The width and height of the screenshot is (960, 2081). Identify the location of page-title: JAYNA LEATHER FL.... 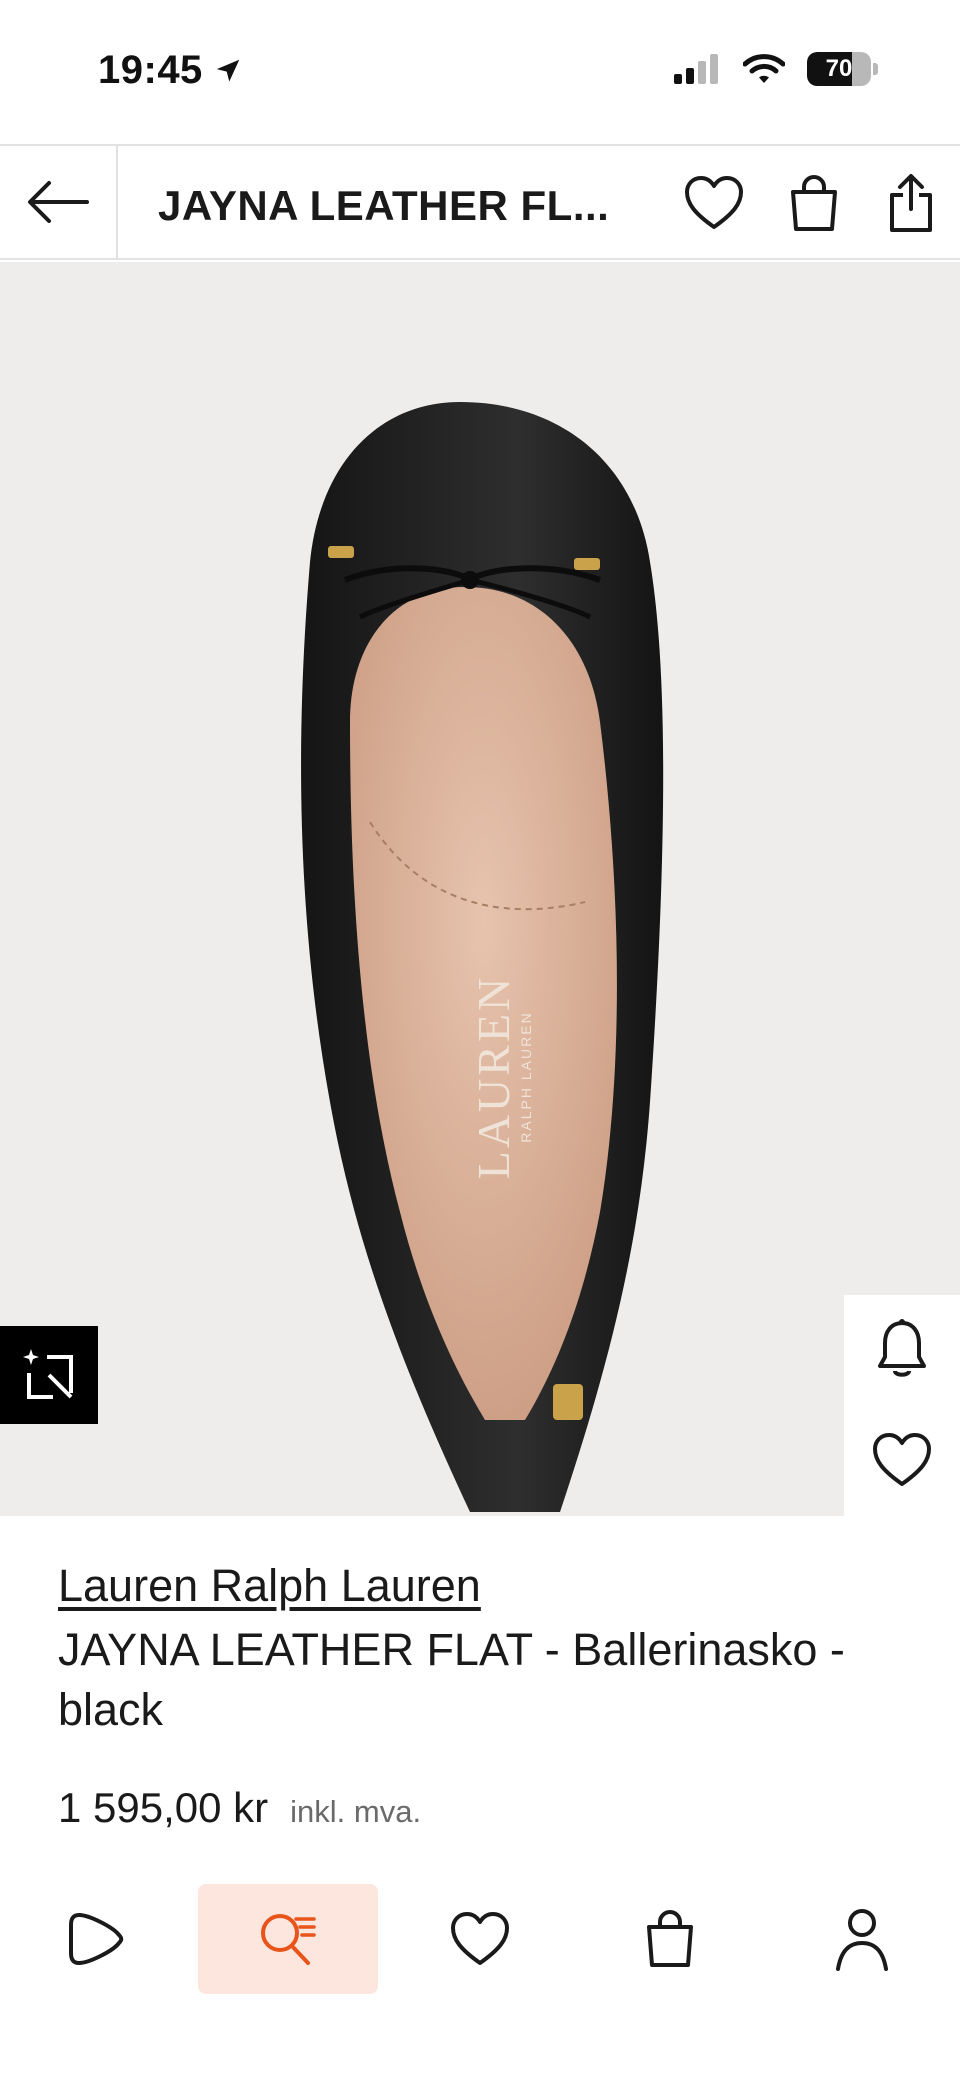
(384, 205).